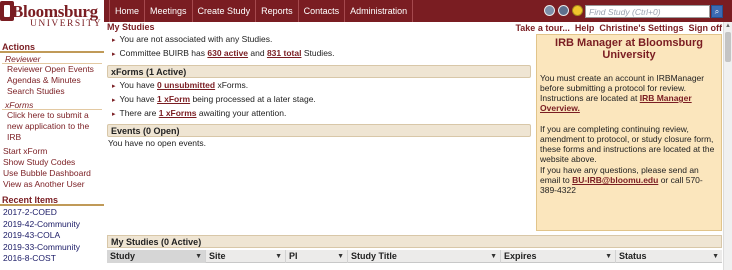  I want to click on events-empty-message: You have no open events., so click(157, 143).